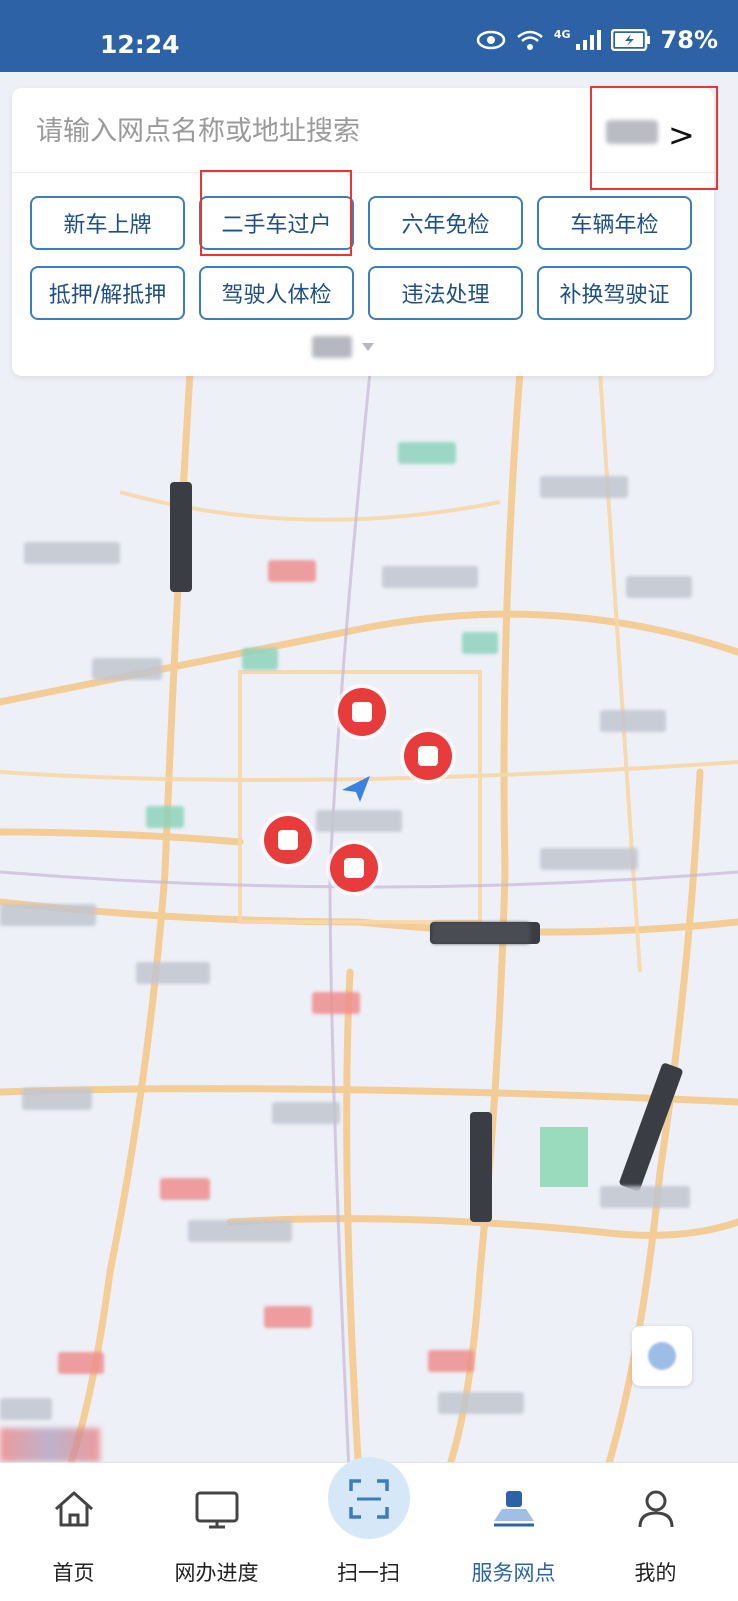  I want to click on scan-icon, so click(368, 1499).